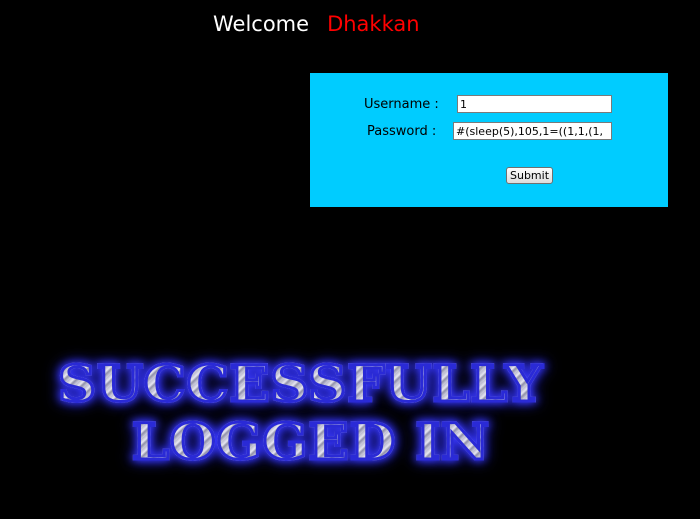  I want to click on login-form: Username : Password : Submit, so click(489, 140).